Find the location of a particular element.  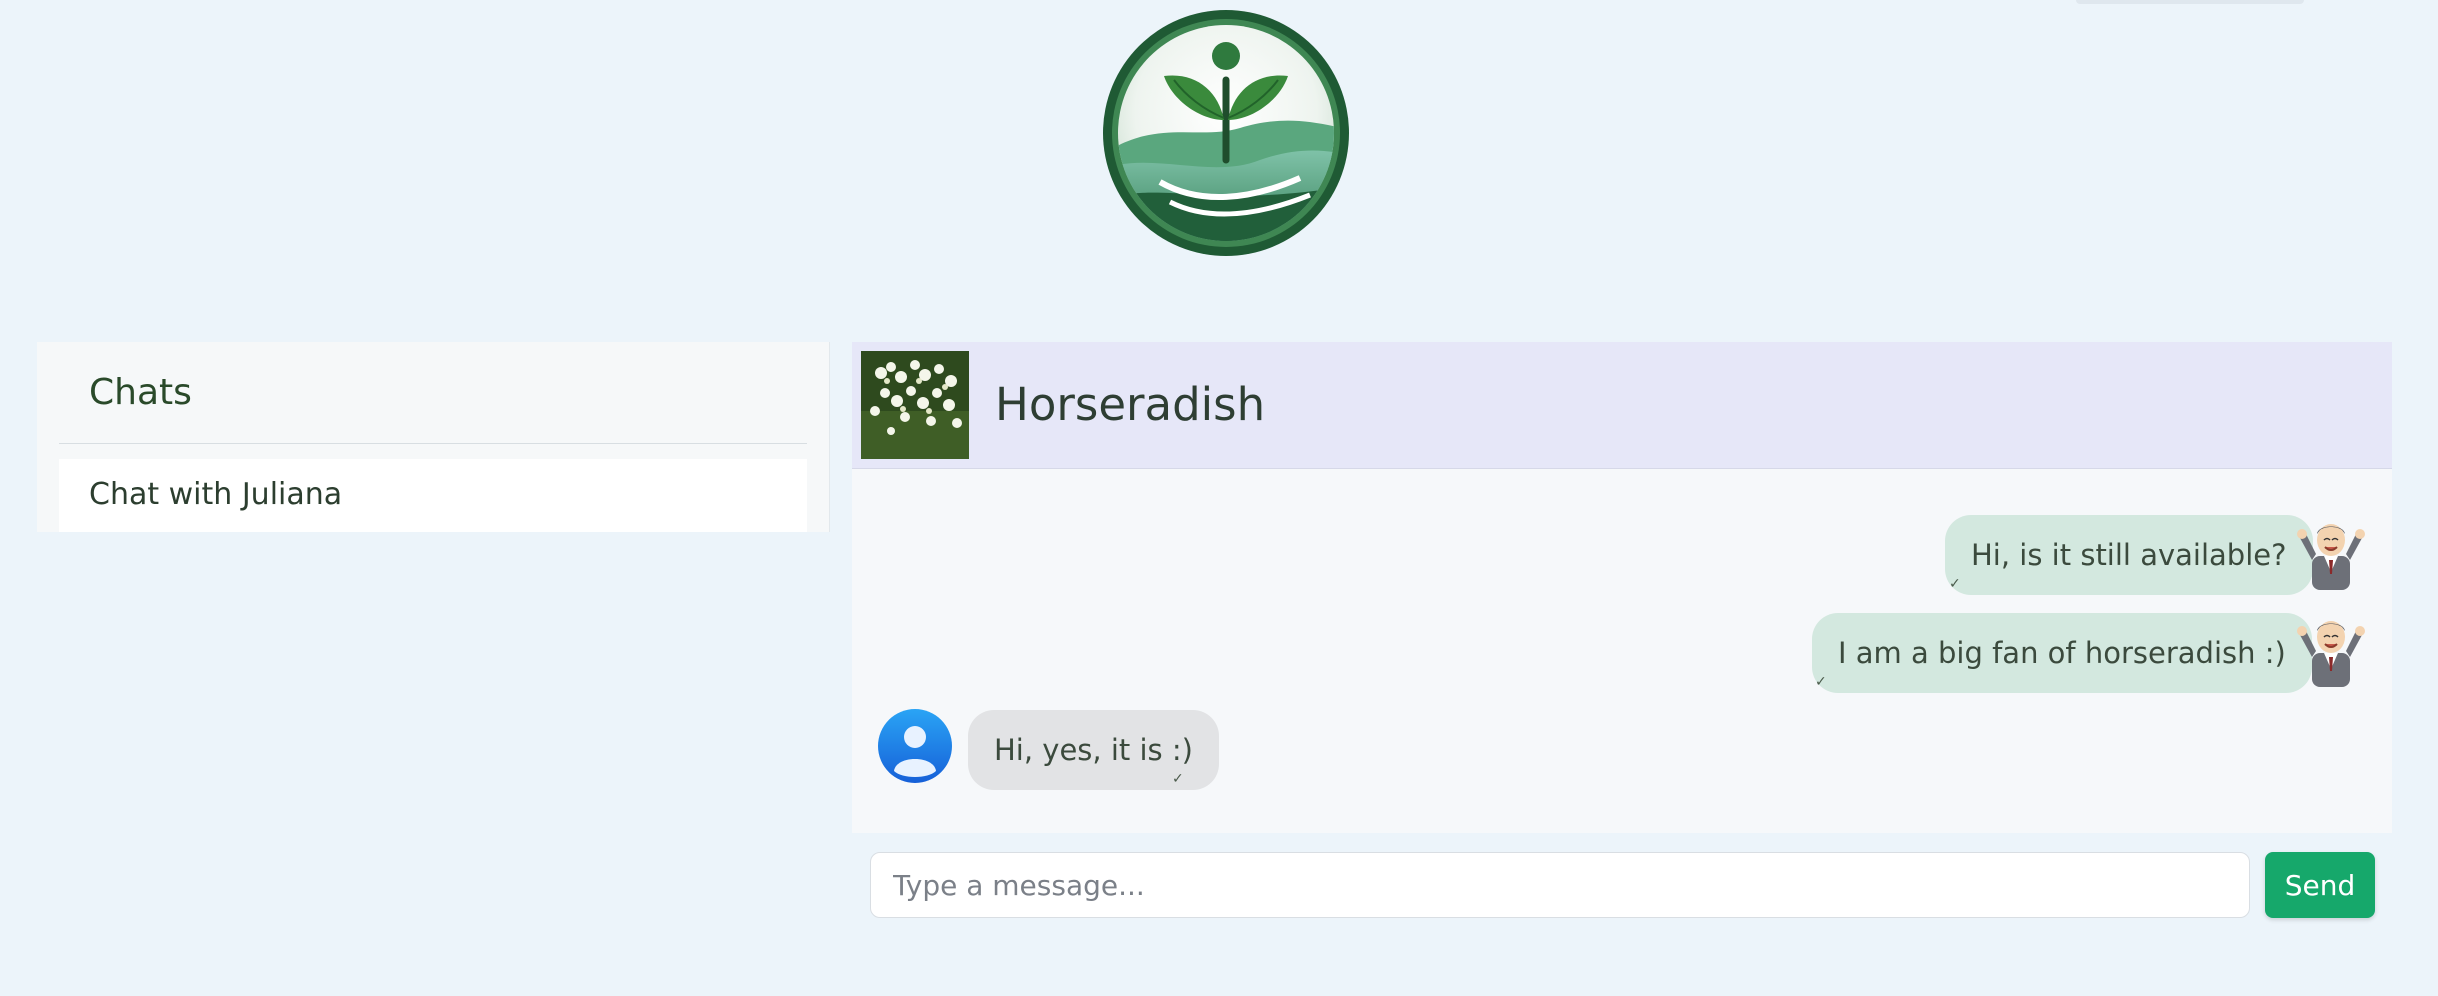

chats-sidebar: Chats Chat with Juliana is located at coordinates (433, 437).